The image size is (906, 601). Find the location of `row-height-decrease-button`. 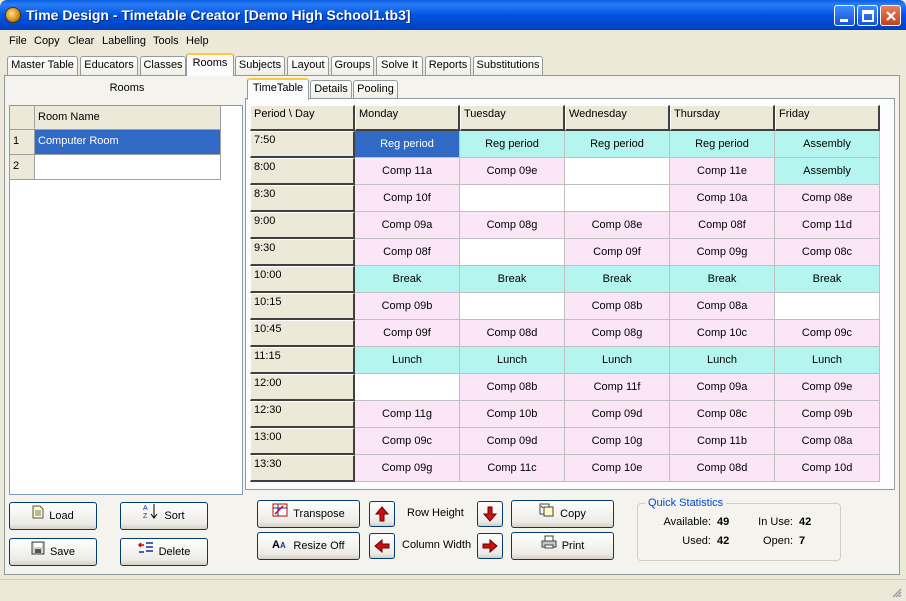

row-height-decrease-button is located at coordinates (490, 514).